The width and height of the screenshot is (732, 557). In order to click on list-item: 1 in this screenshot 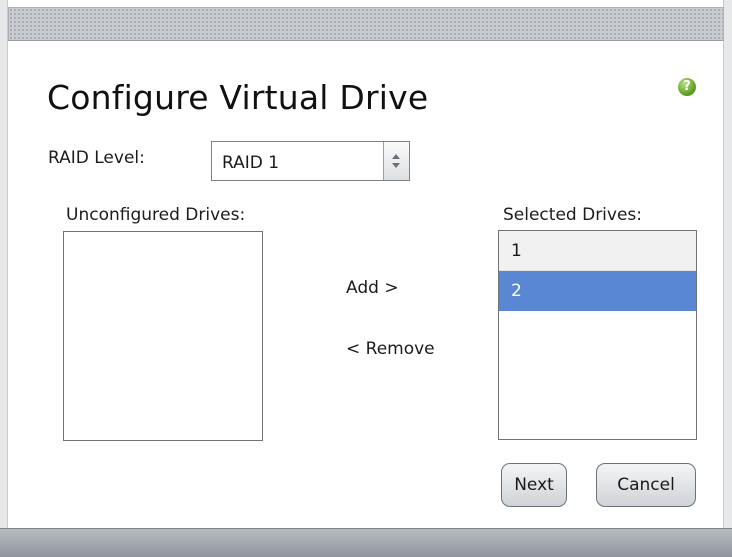, I will do `click(597, 251)`.